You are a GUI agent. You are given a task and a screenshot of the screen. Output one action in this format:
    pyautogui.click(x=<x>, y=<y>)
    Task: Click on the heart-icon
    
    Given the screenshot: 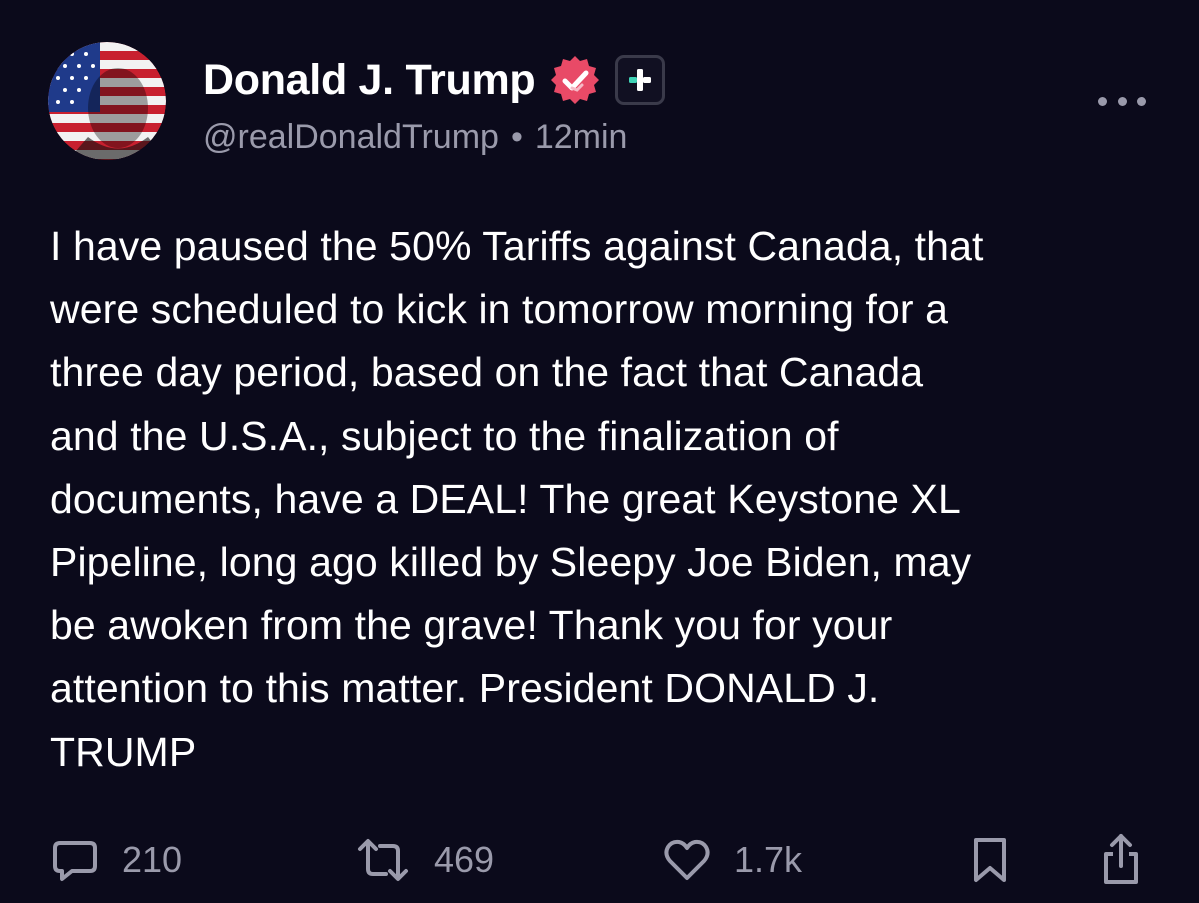 What is the action you would take?
    pyautogui.click(x=687, y=859)
    